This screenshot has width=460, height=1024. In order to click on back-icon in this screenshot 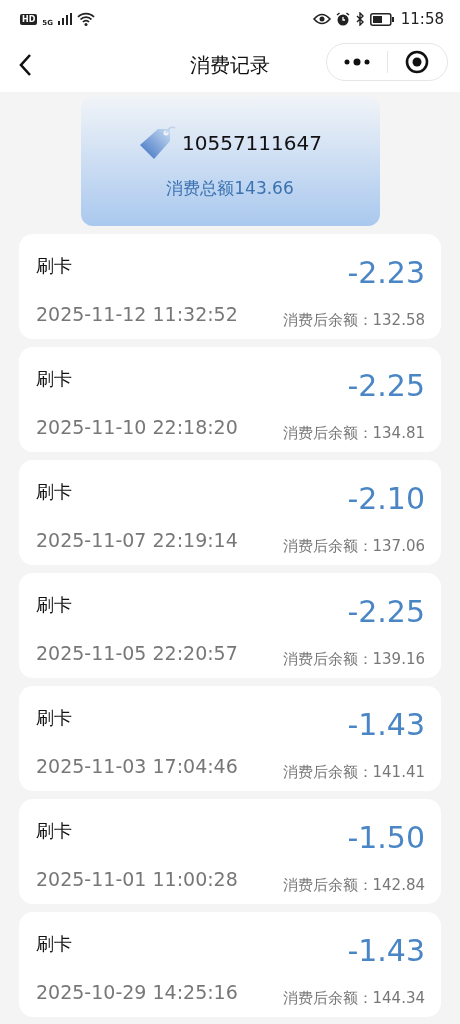, I will do `click(25, 65)`.